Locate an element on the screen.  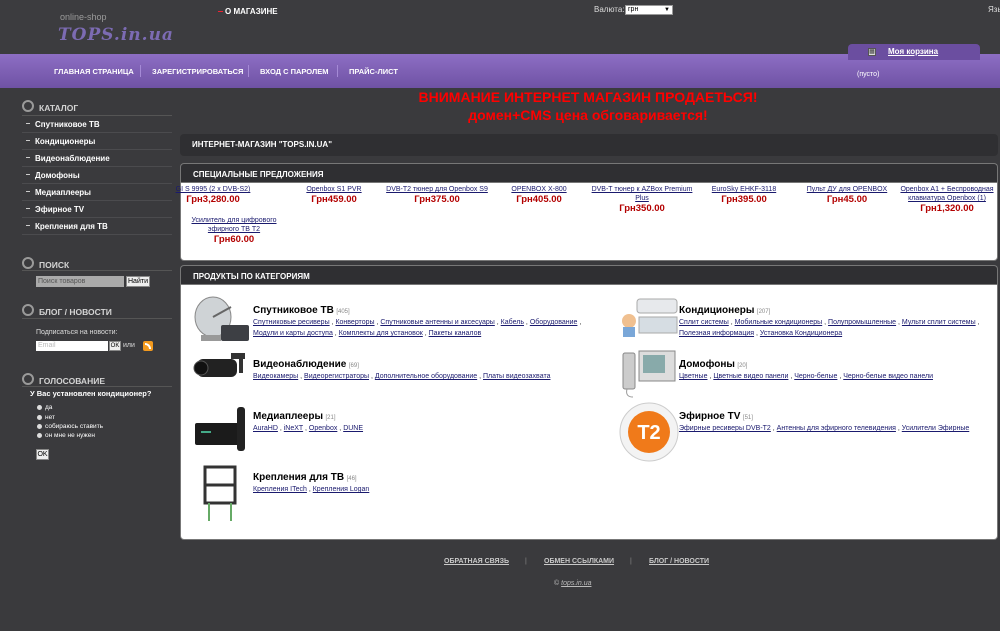
logo: TOPS.in.ua is located at coordinates (116, 35).